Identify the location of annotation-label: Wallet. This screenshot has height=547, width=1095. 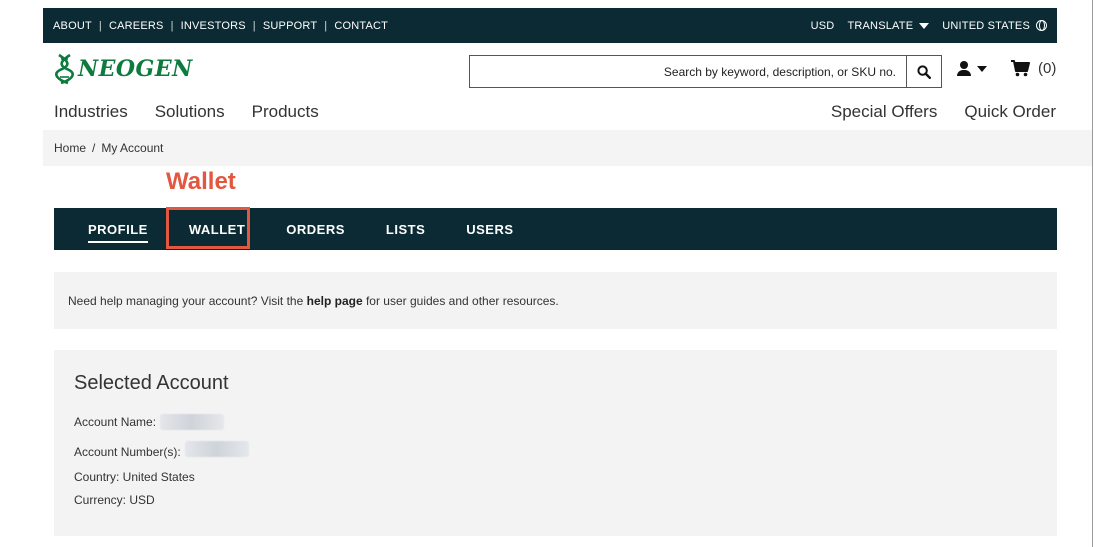
(201, 181).